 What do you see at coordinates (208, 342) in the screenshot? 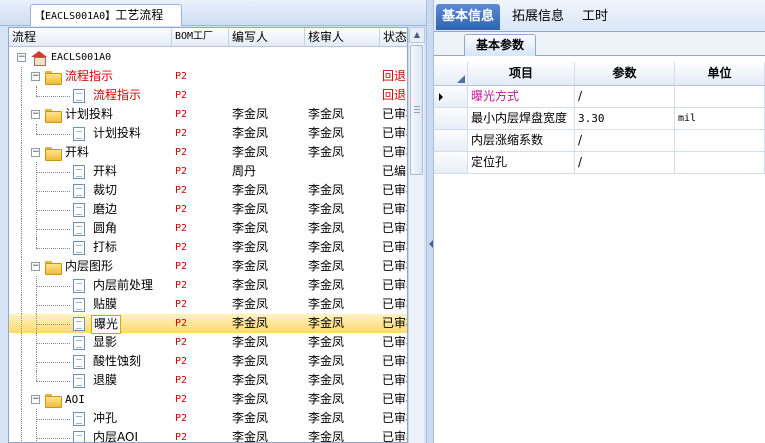
I see `table-row: 显影 P2 李金凤 李金凤 已审核` at bounding box center [208, 342].